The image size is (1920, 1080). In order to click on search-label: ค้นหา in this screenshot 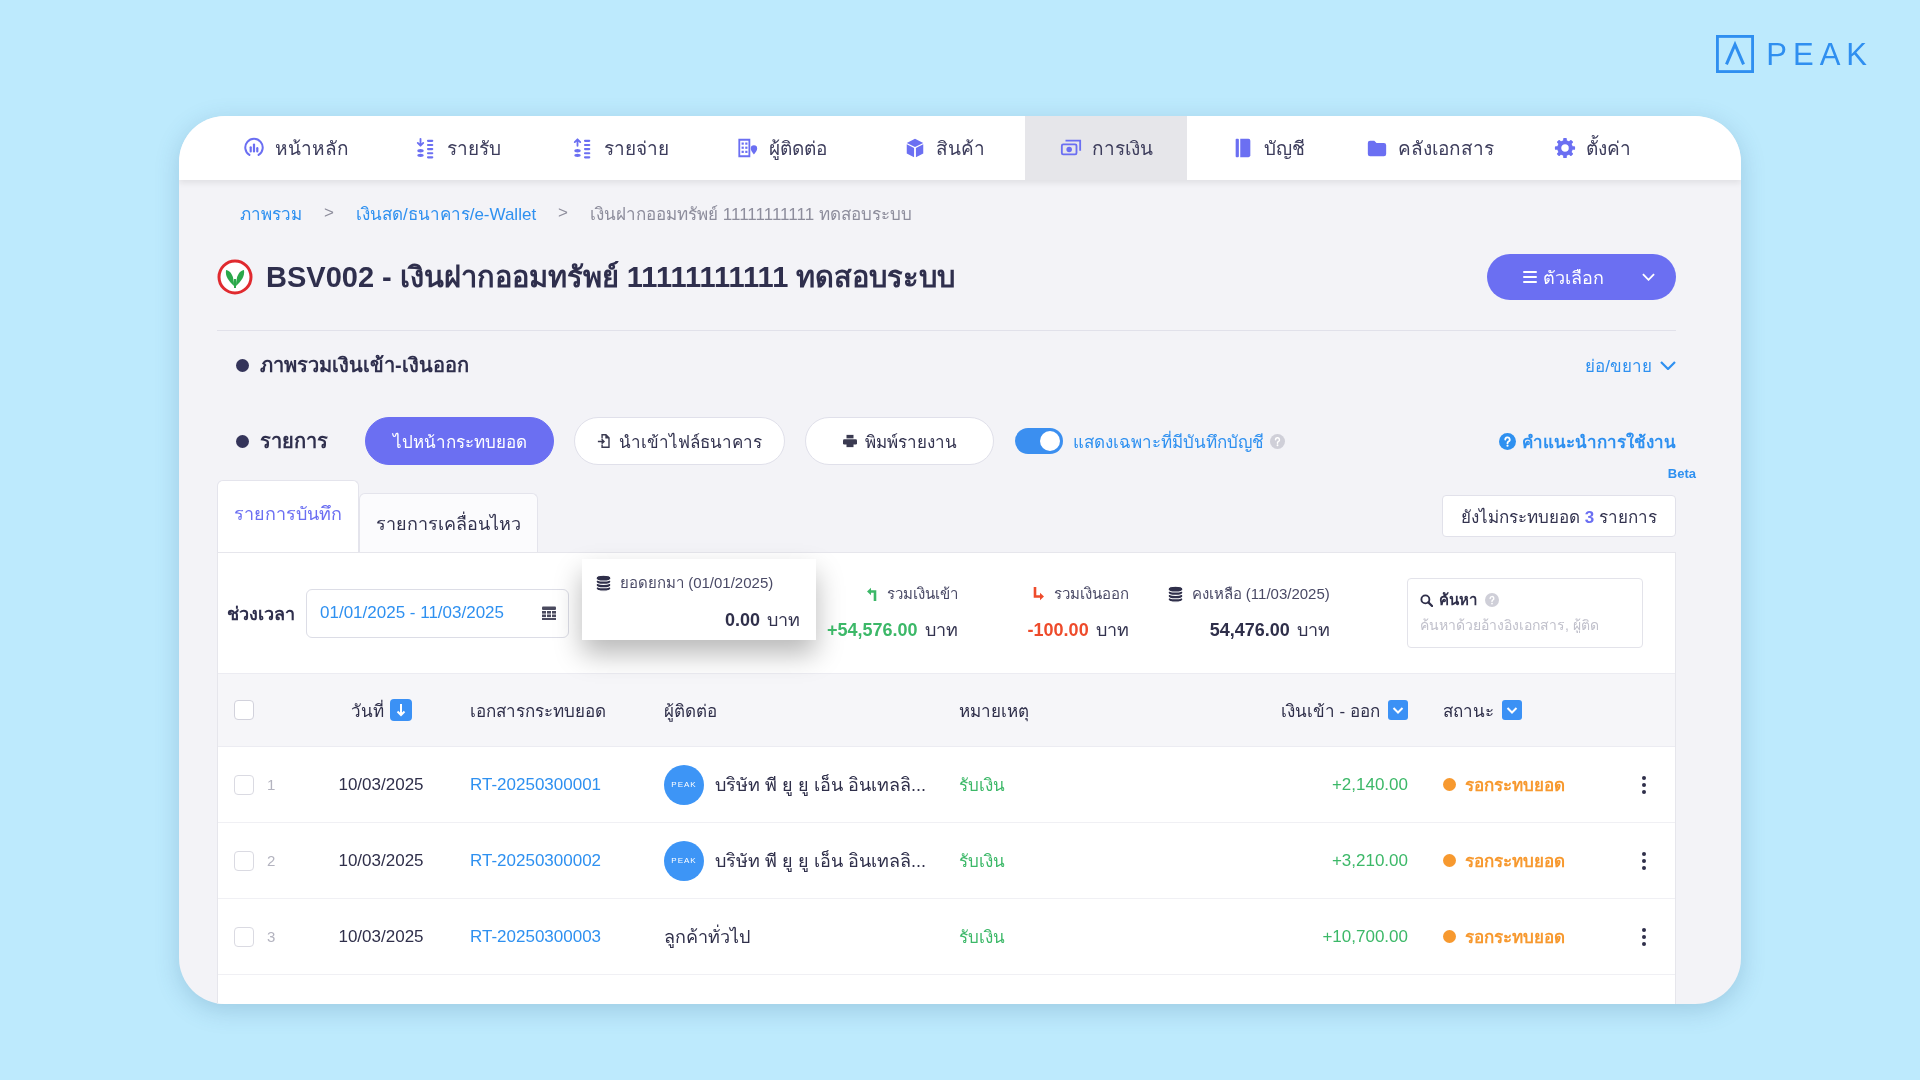, I will do `click(1458, 600)`.